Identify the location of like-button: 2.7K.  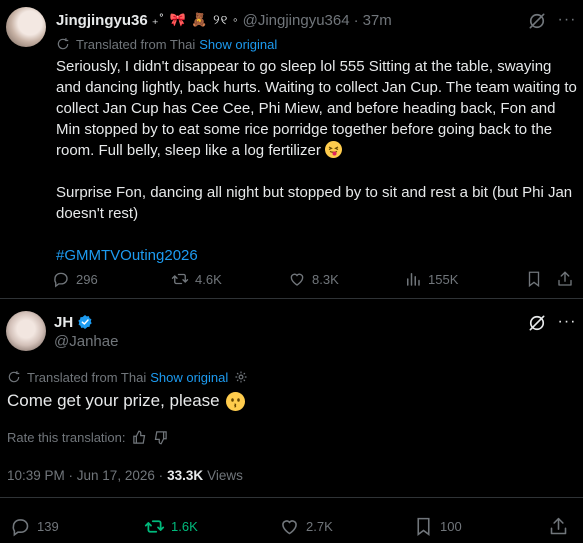
(306, 526).